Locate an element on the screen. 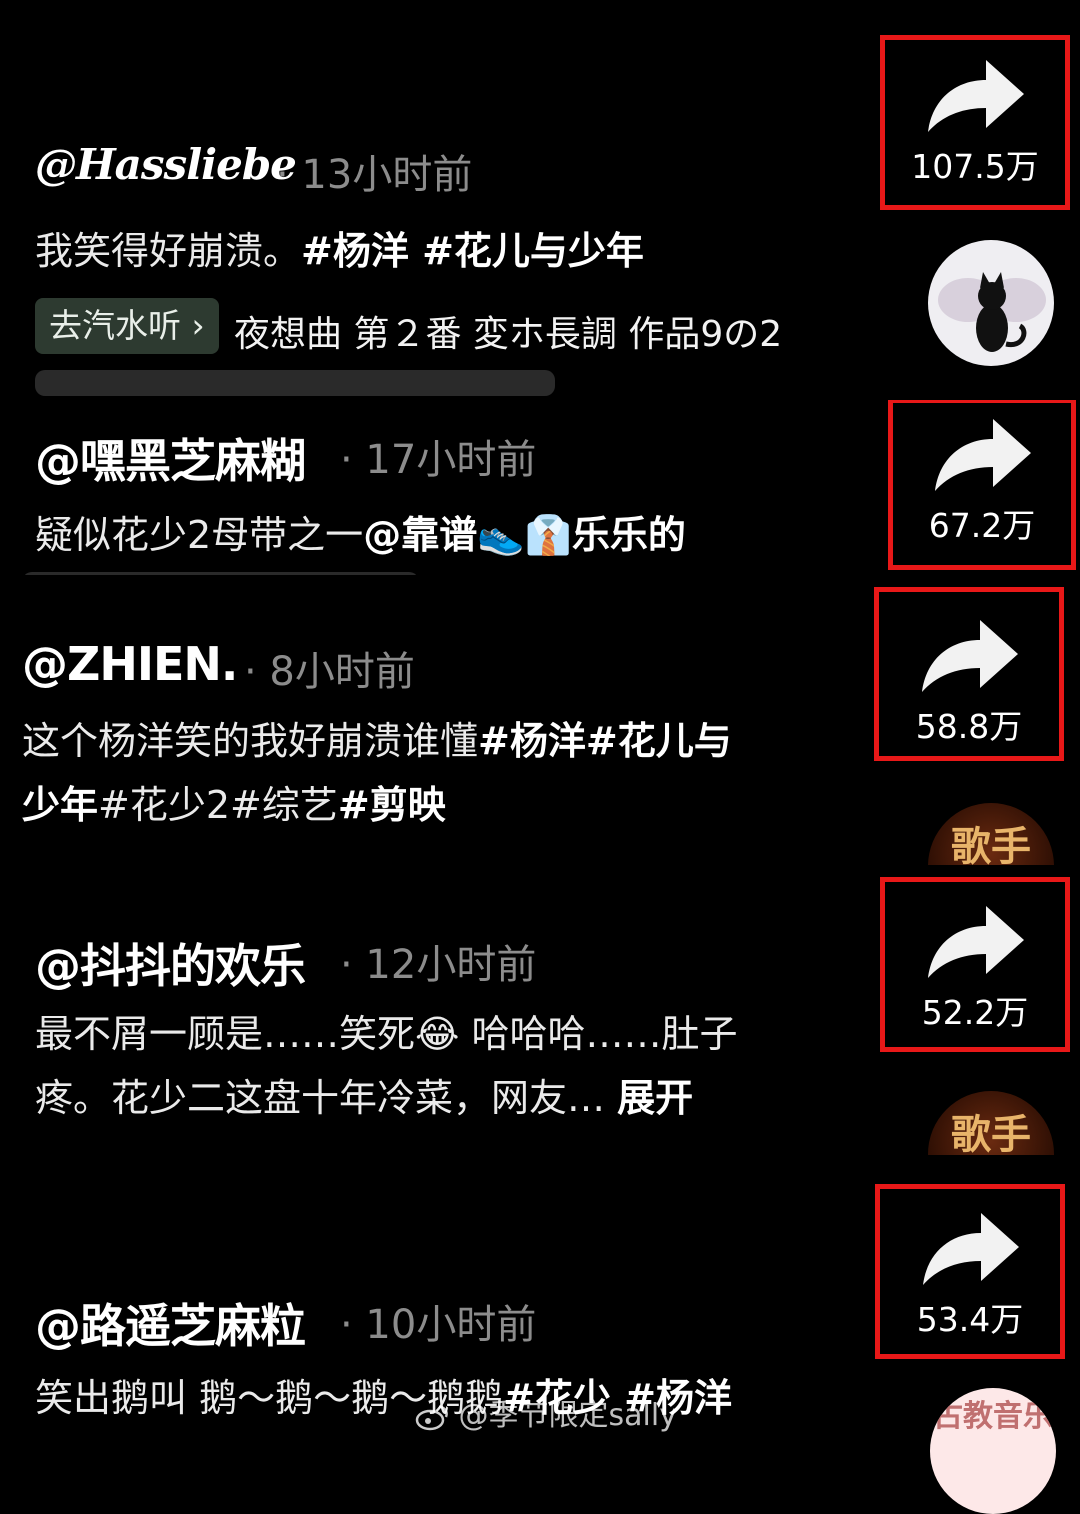 Image resolution: width=1080 pixels, height=1514 pixels. caption-hashtags: 少年 is located at coordinates (60, 805).